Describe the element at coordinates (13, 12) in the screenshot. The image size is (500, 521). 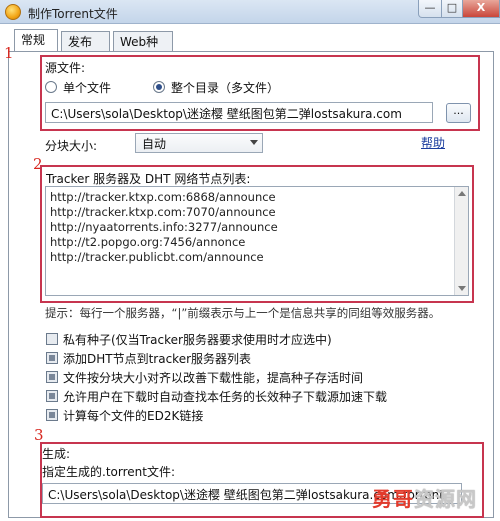
I see `app-icon` at that location.